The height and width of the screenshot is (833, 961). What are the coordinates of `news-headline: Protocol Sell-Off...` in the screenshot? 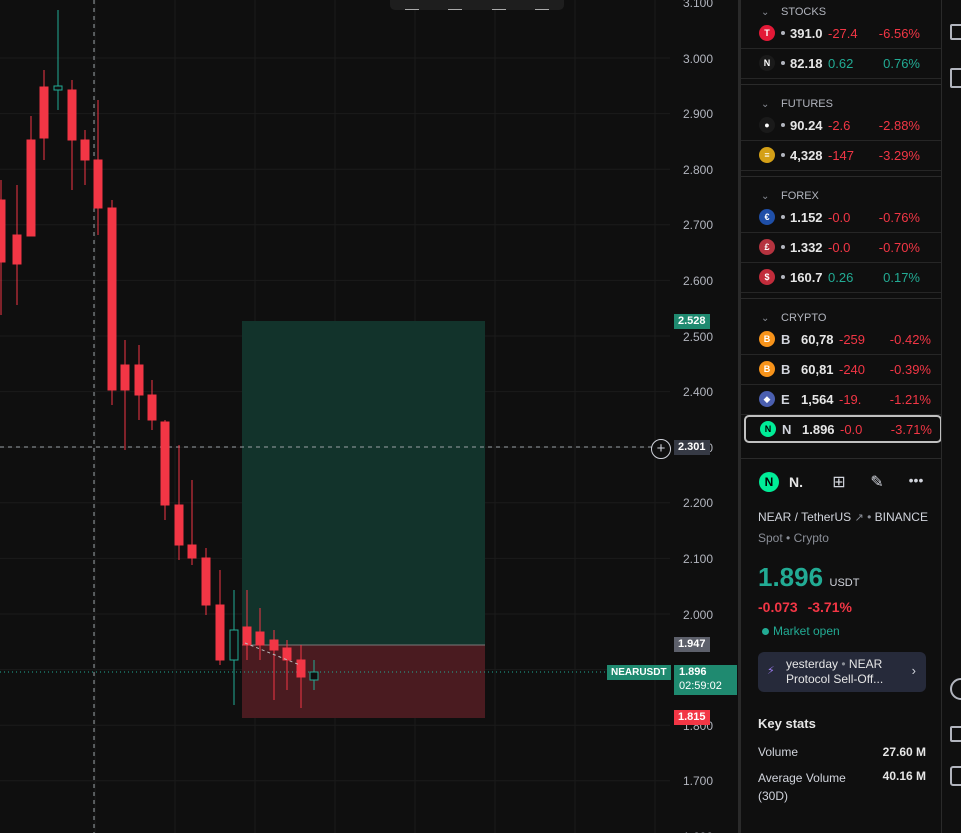 It's located at (835, 679).